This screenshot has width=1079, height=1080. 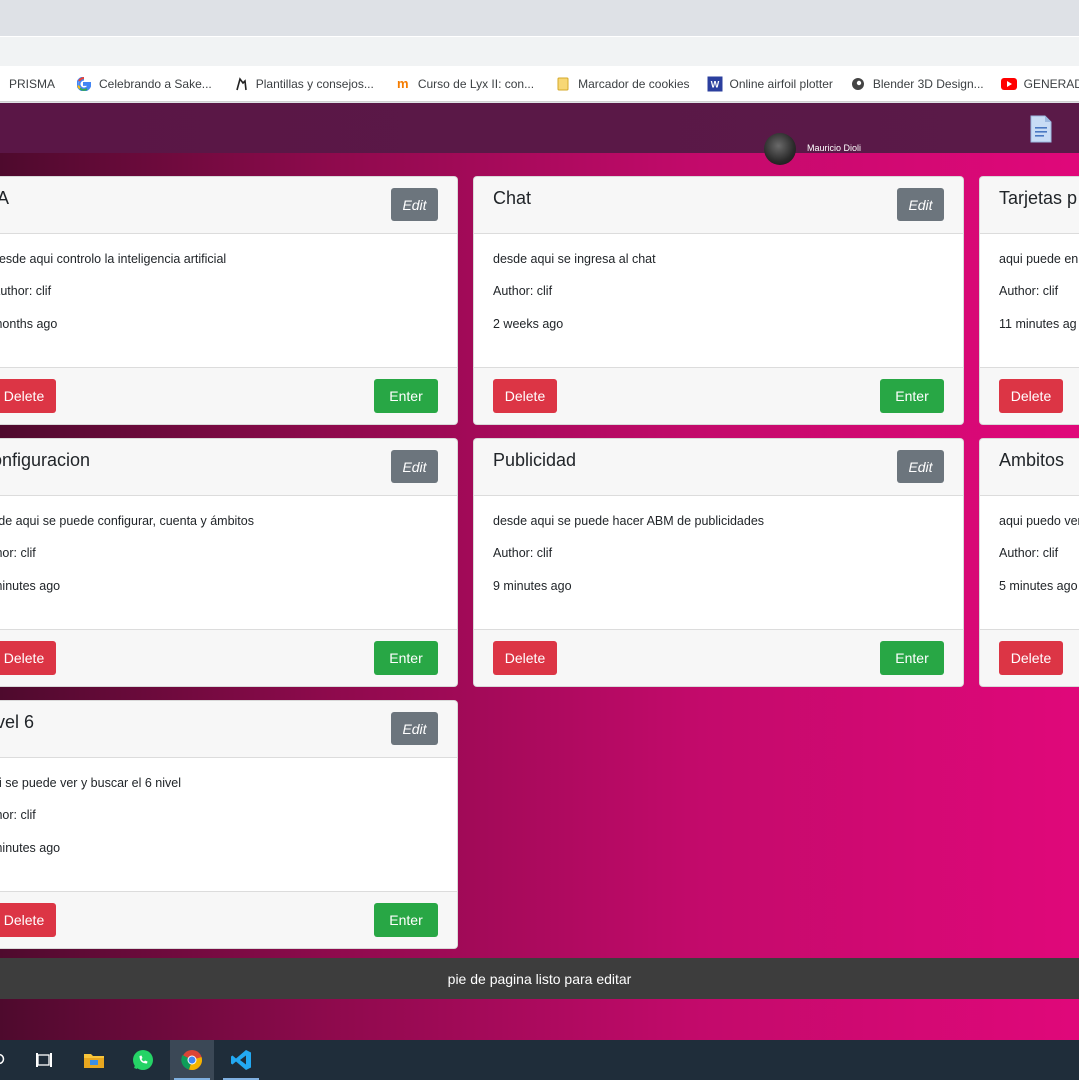 I want to click on whatsapp-icon, so click(x=143, y=1060).